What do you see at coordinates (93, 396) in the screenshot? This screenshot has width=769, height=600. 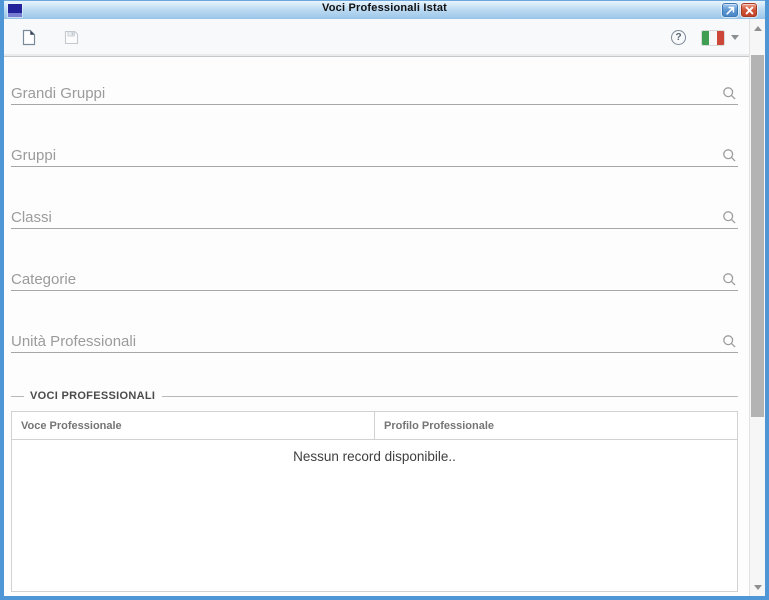 I see `legend-label: VOCI PROFESSIONALI` at bounding box center [93, 396].